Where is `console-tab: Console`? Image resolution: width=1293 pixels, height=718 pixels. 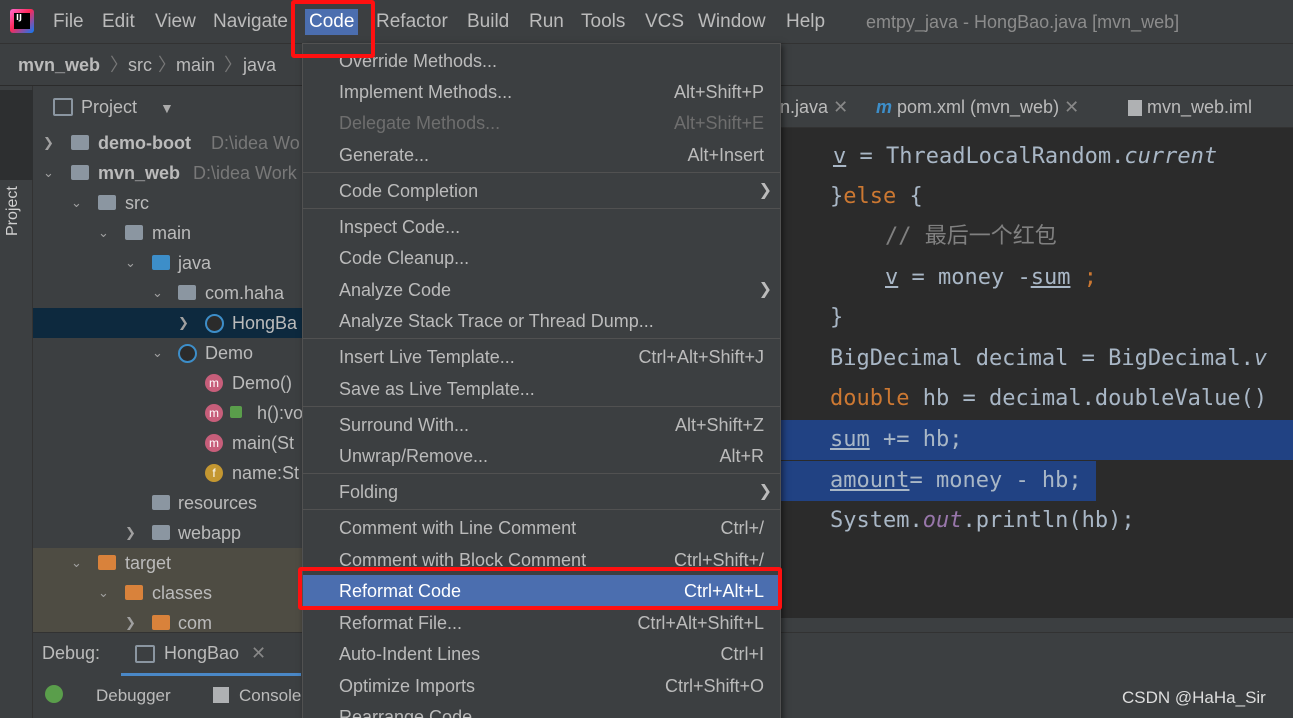 console-tab: Console is located at coordinates (270, 696).